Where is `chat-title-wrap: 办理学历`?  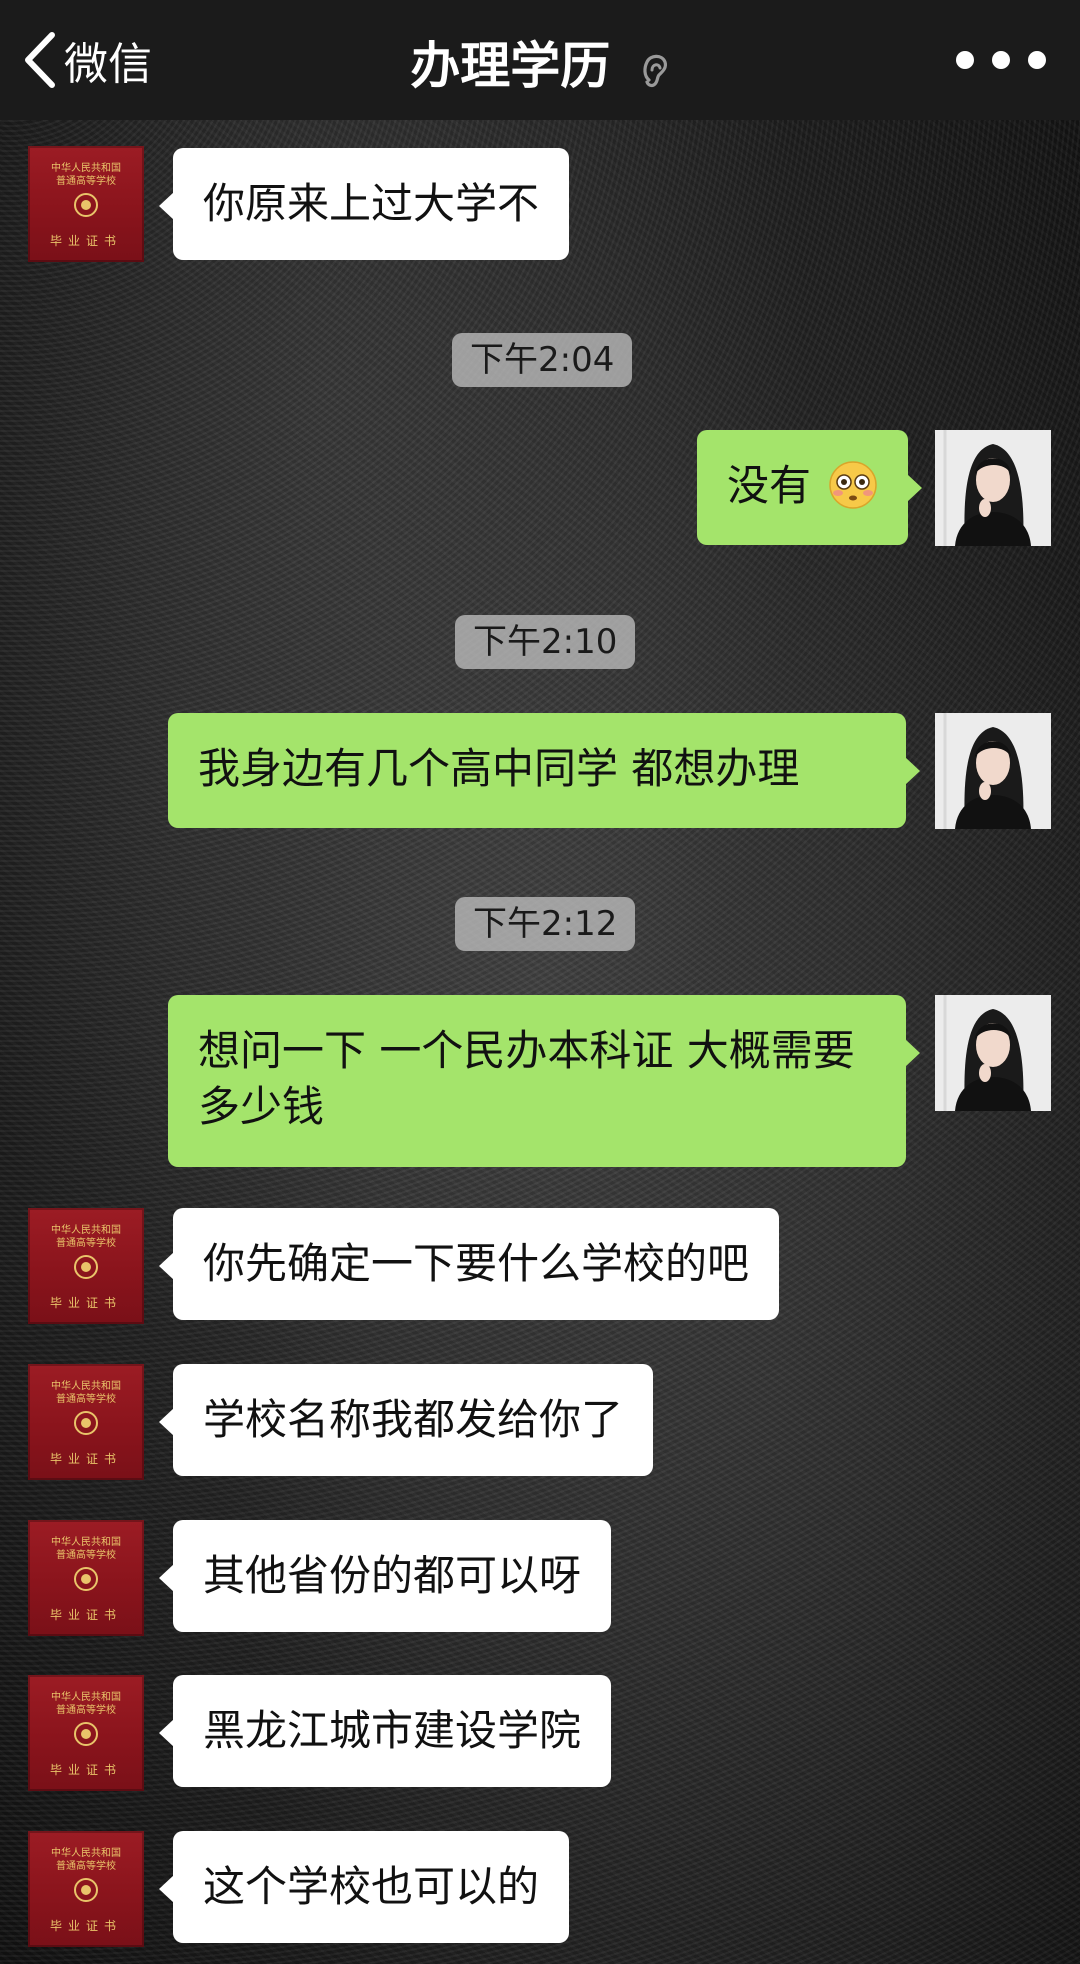
chat-title-wrap: 办理学历 is located at coordinates (540, 62).